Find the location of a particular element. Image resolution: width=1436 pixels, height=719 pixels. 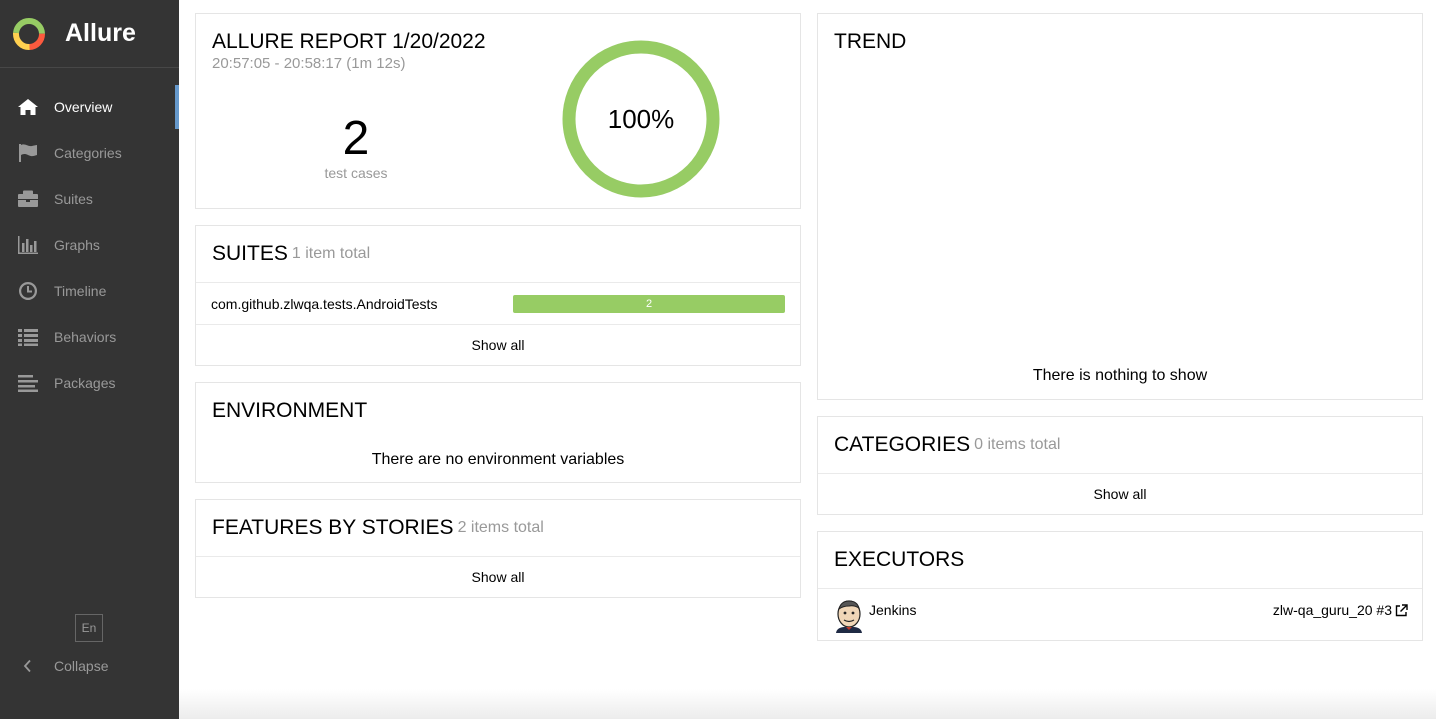

pass-percent-label: 100% is located at coordinates (641, 119).